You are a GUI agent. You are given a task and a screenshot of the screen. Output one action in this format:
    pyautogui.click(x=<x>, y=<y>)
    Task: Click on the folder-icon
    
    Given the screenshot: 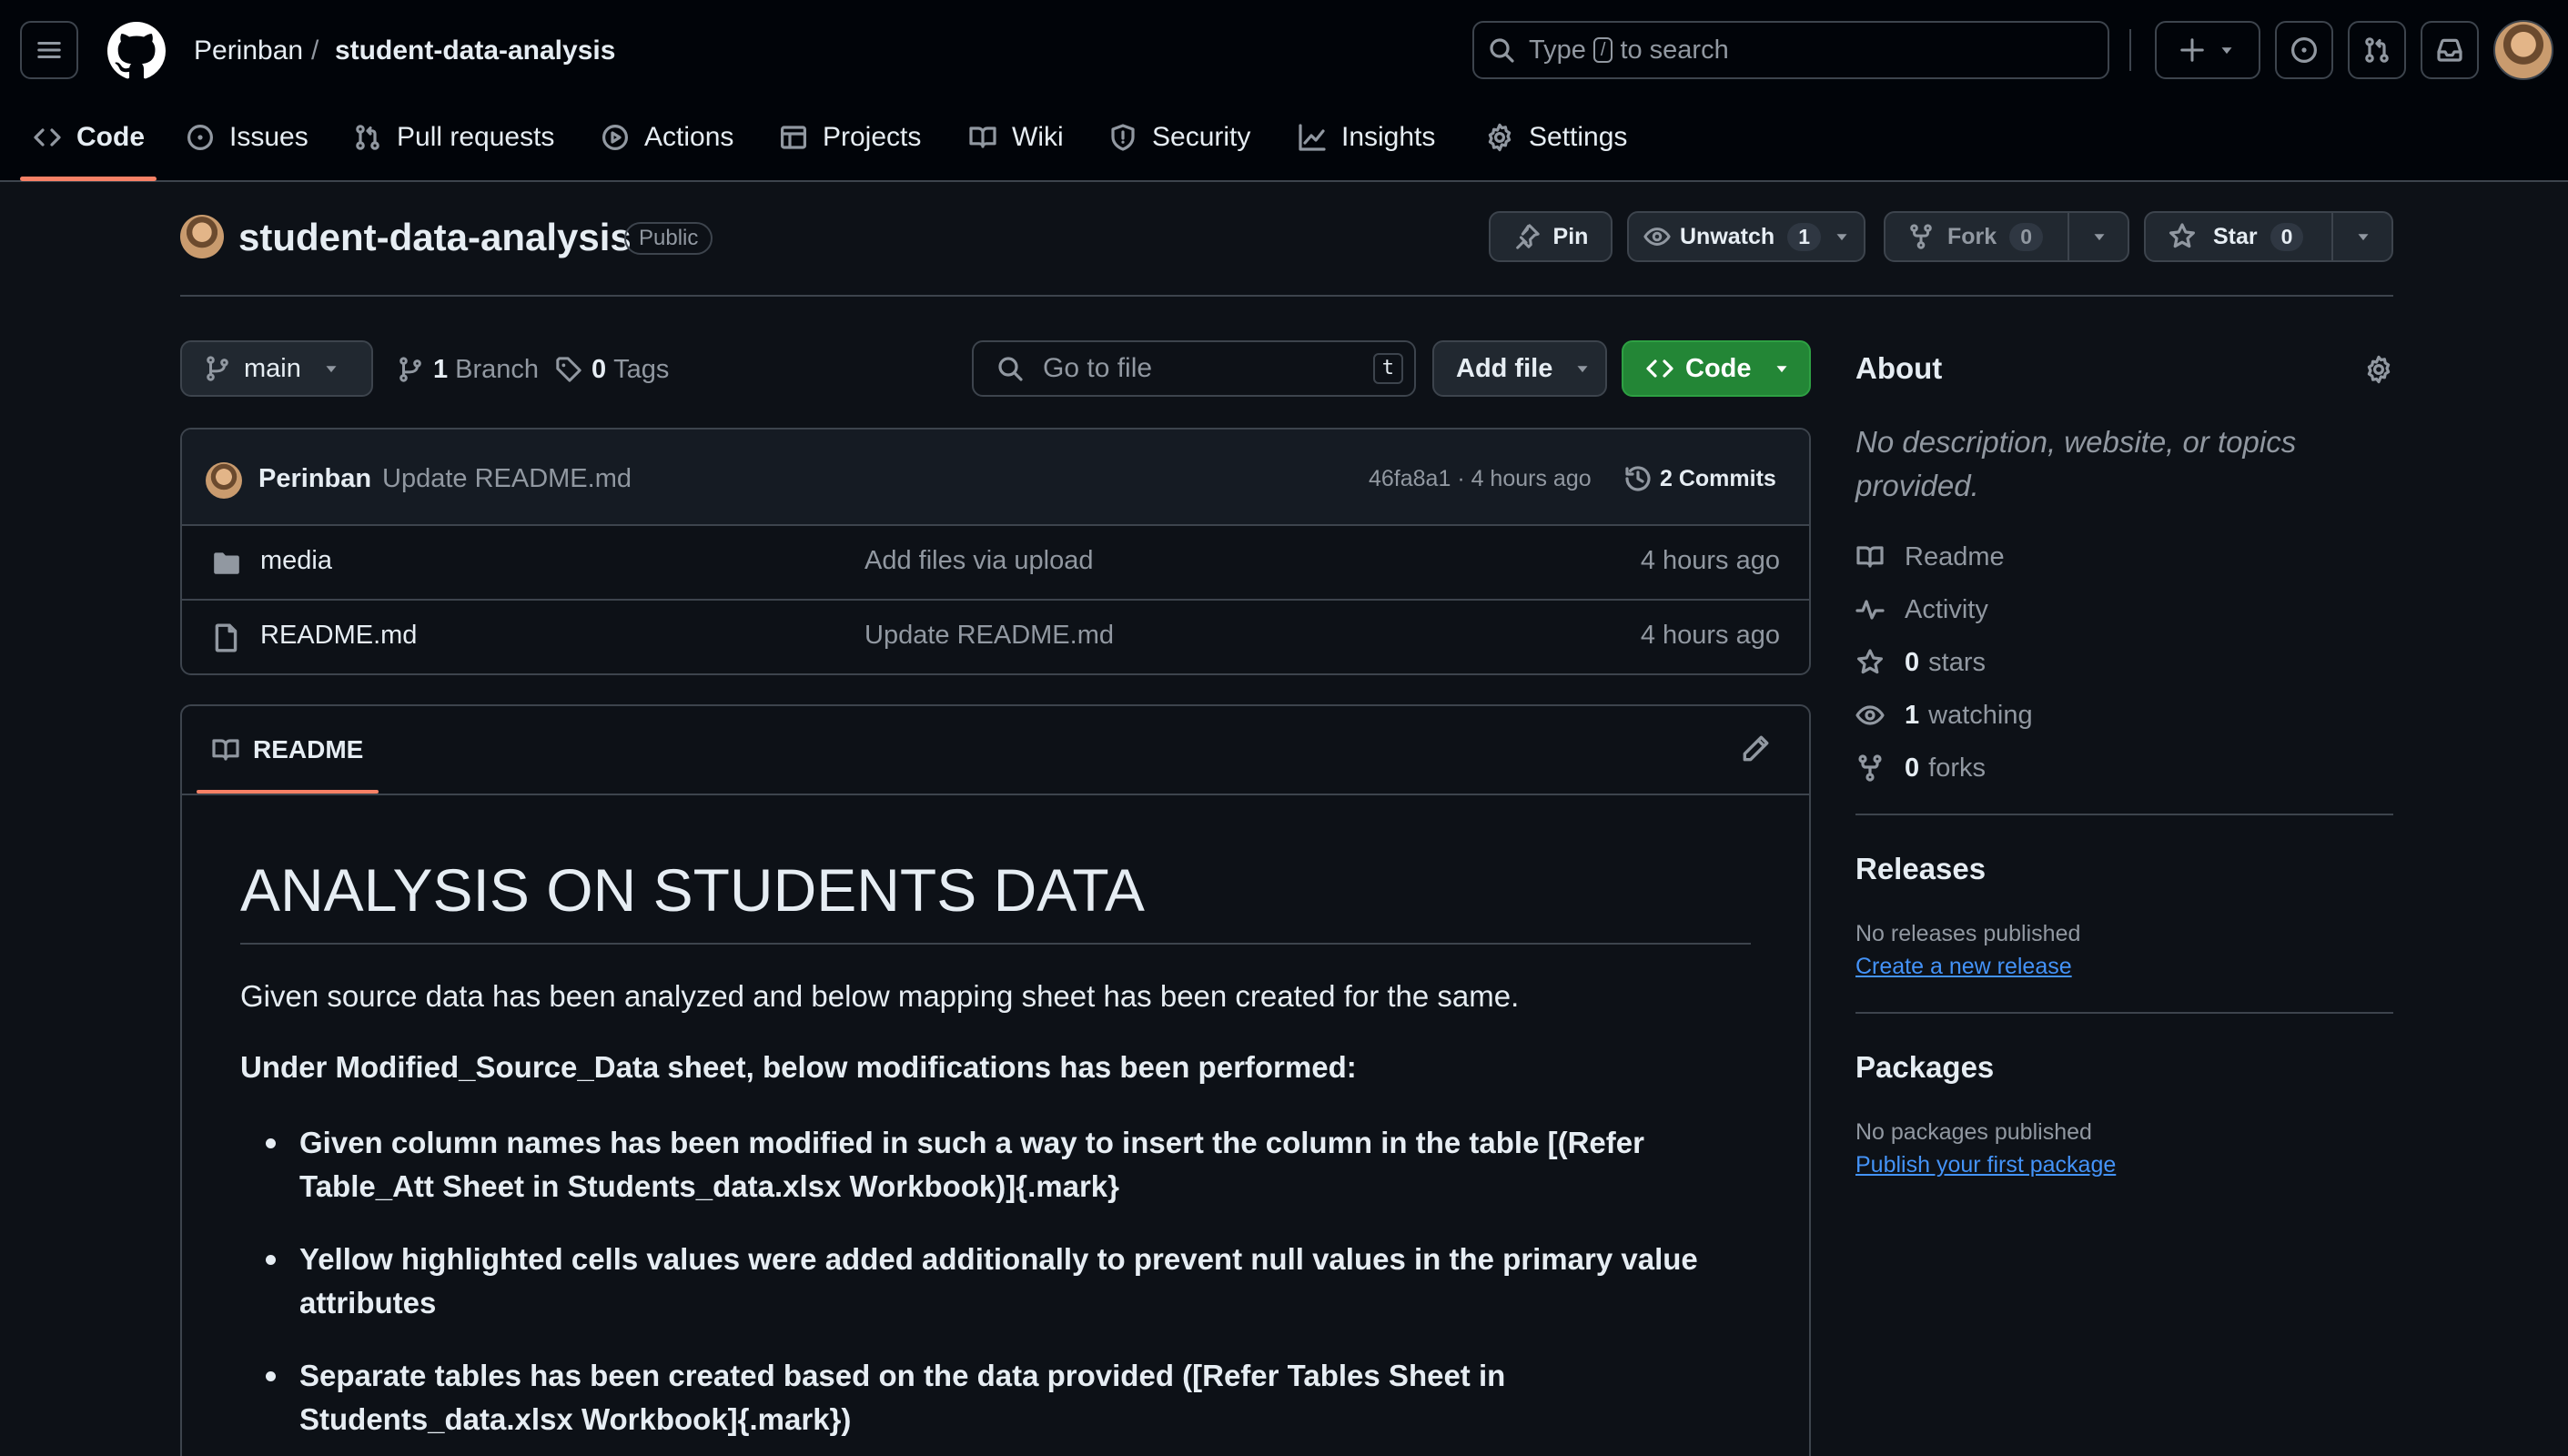 What is the action you would take?
    pyautogui.click(x=226, y=563)
    